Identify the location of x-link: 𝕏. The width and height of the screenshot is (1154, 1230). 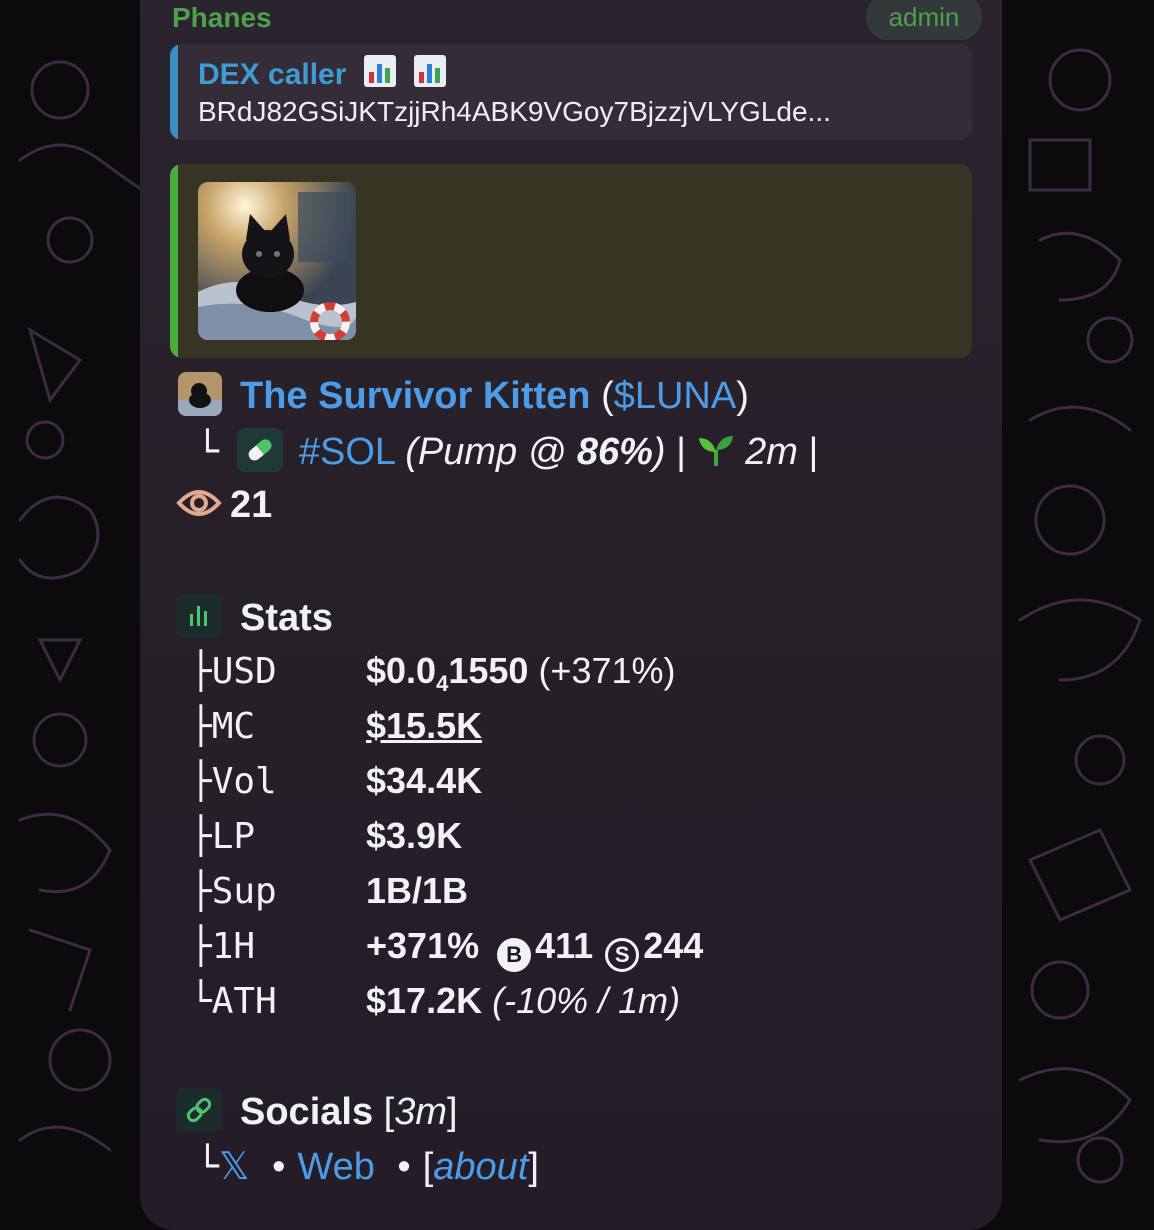
(234, 1167).